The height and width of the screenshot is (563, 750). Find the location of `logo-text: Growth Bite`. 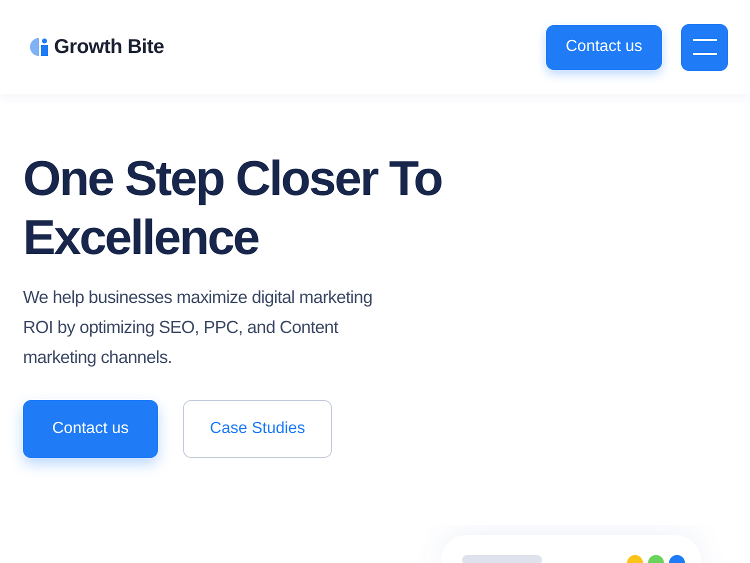

logo-text: Growth Bite is located at coordinates (109, 47).